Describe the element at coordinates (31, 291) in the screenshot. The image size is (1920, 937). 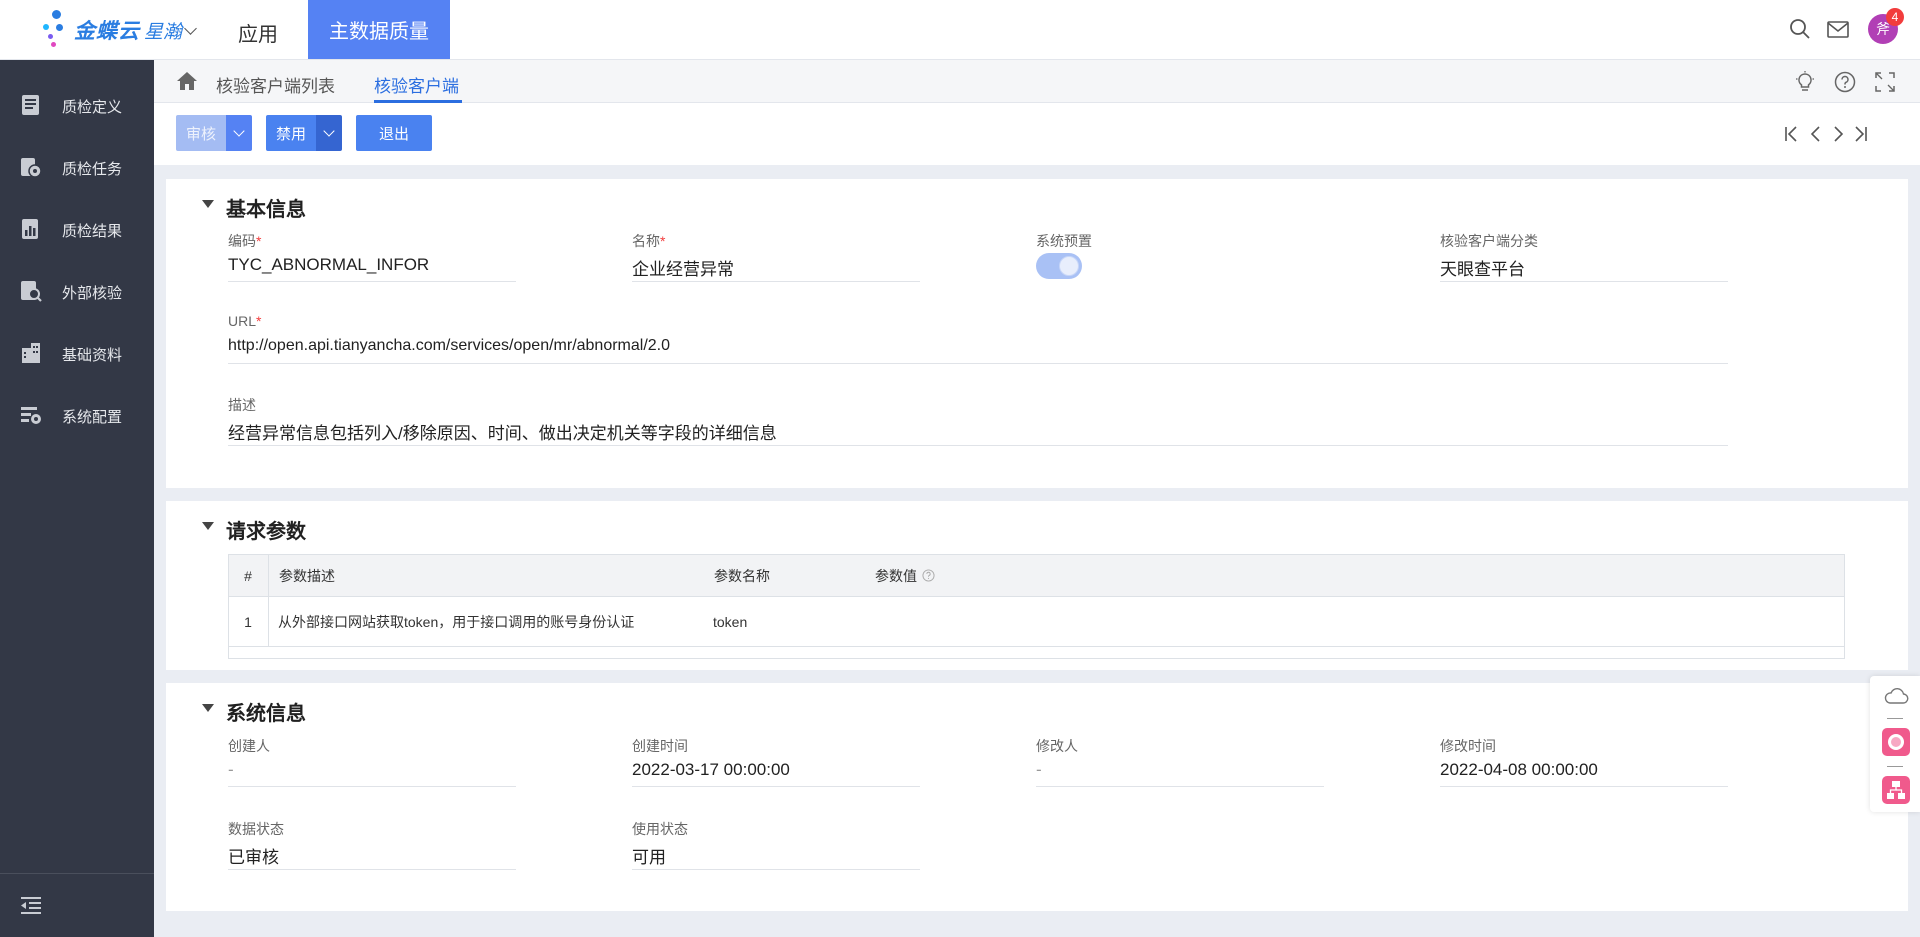
I see `search-document-icon` at that location.